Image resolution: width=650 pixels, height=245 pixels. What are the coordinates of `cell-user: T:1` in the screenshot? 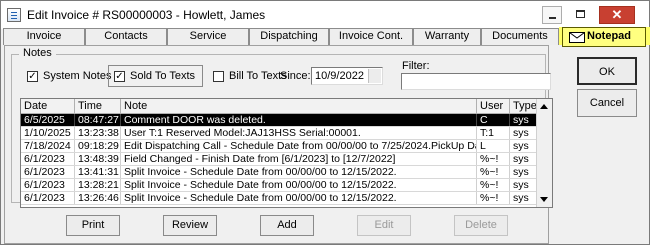 It's located at (493, 133).